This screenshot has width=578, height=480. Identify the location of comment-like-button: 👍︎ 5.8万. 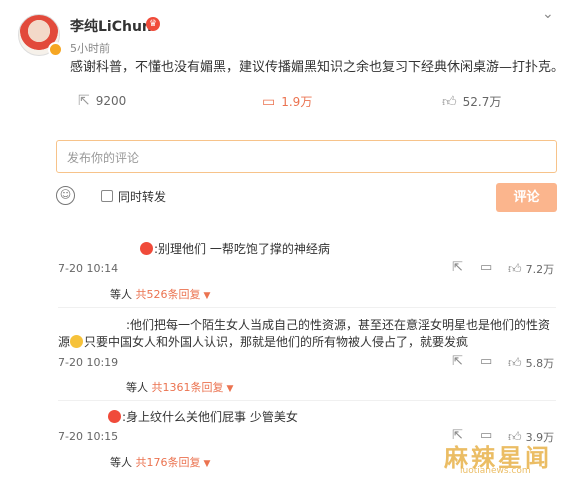
(531, 363).